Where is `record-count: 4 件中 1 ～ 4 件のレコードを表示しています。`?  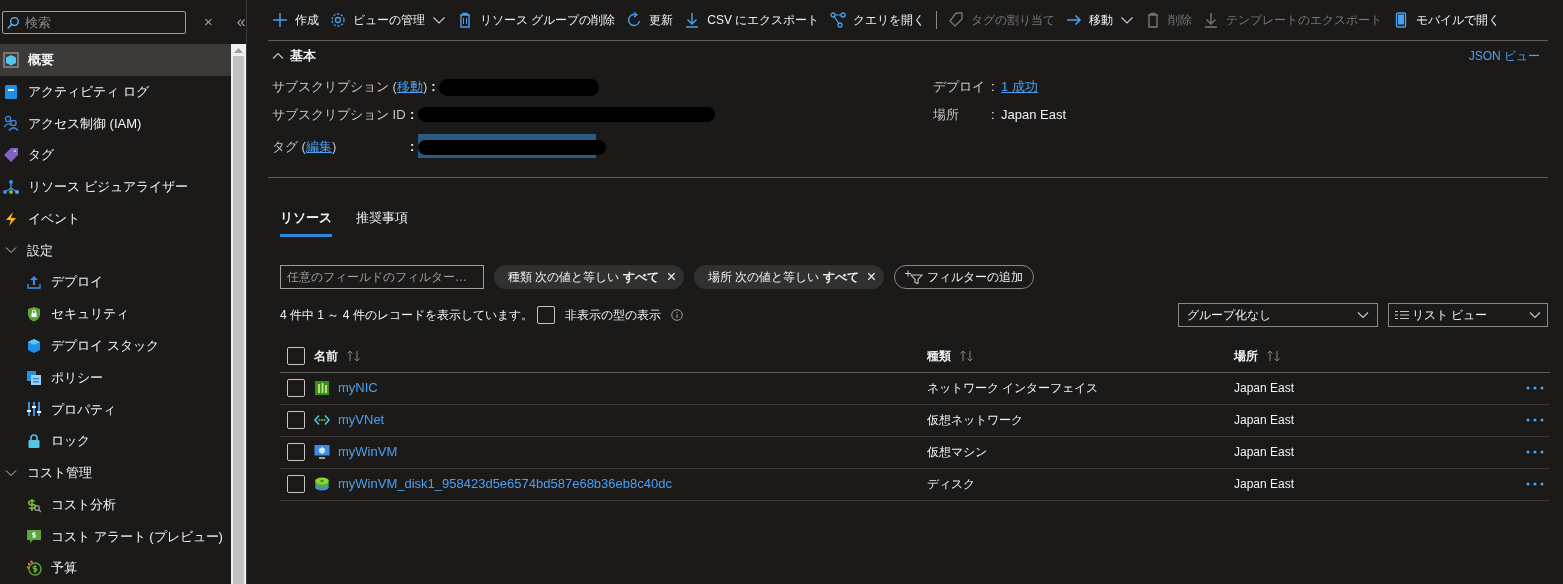
record-count: 4 件中 1 ～ 4 件のレコードを表示しています。 is located at coordinates (407, 315).